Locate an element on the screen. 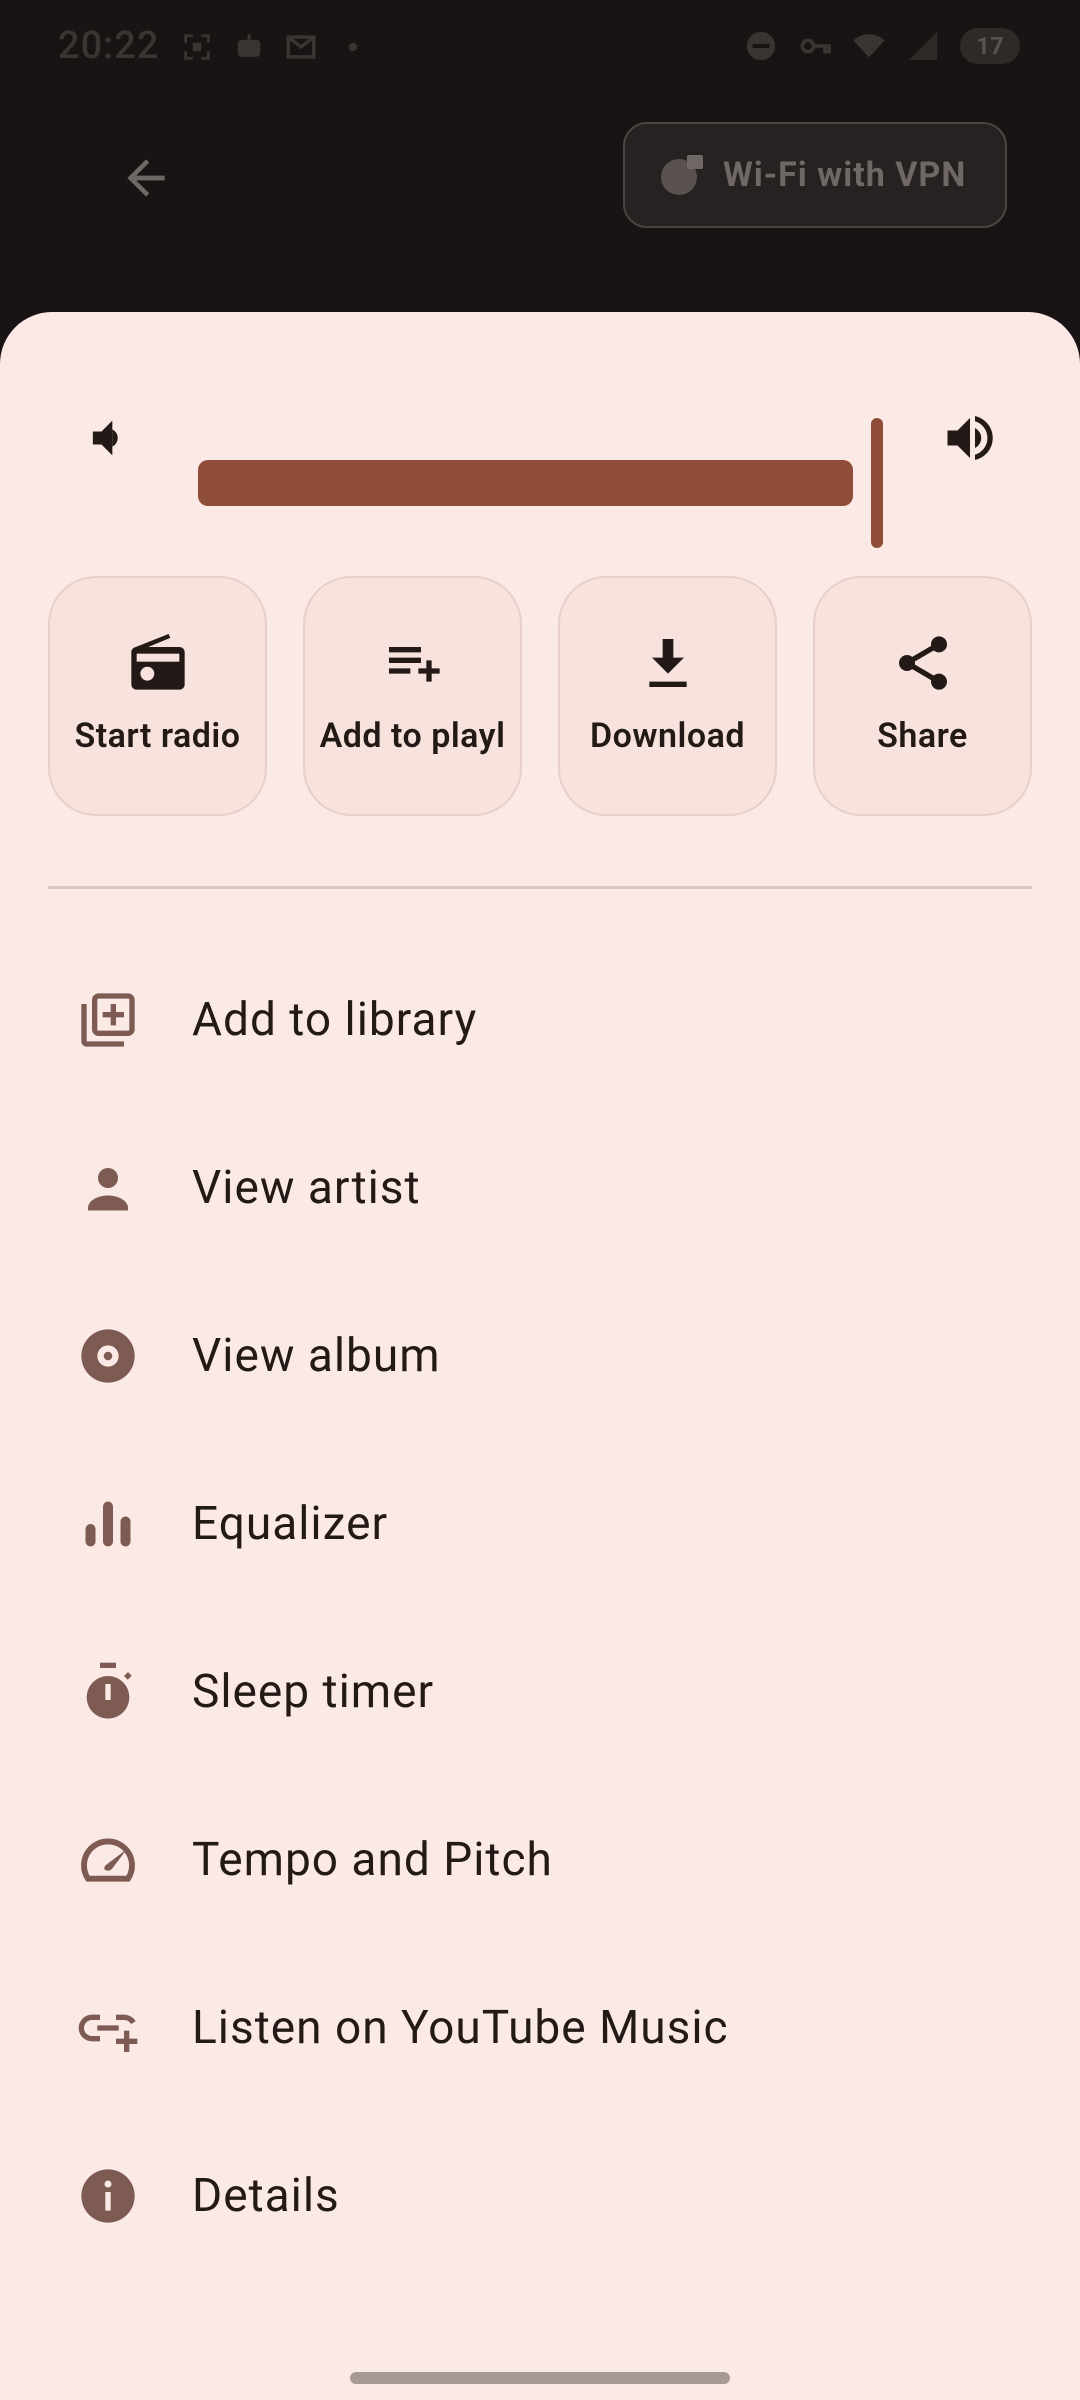 The width and height of the screenshot is (1080, 2400). download-button: Download is located at coordinates (667, 696).